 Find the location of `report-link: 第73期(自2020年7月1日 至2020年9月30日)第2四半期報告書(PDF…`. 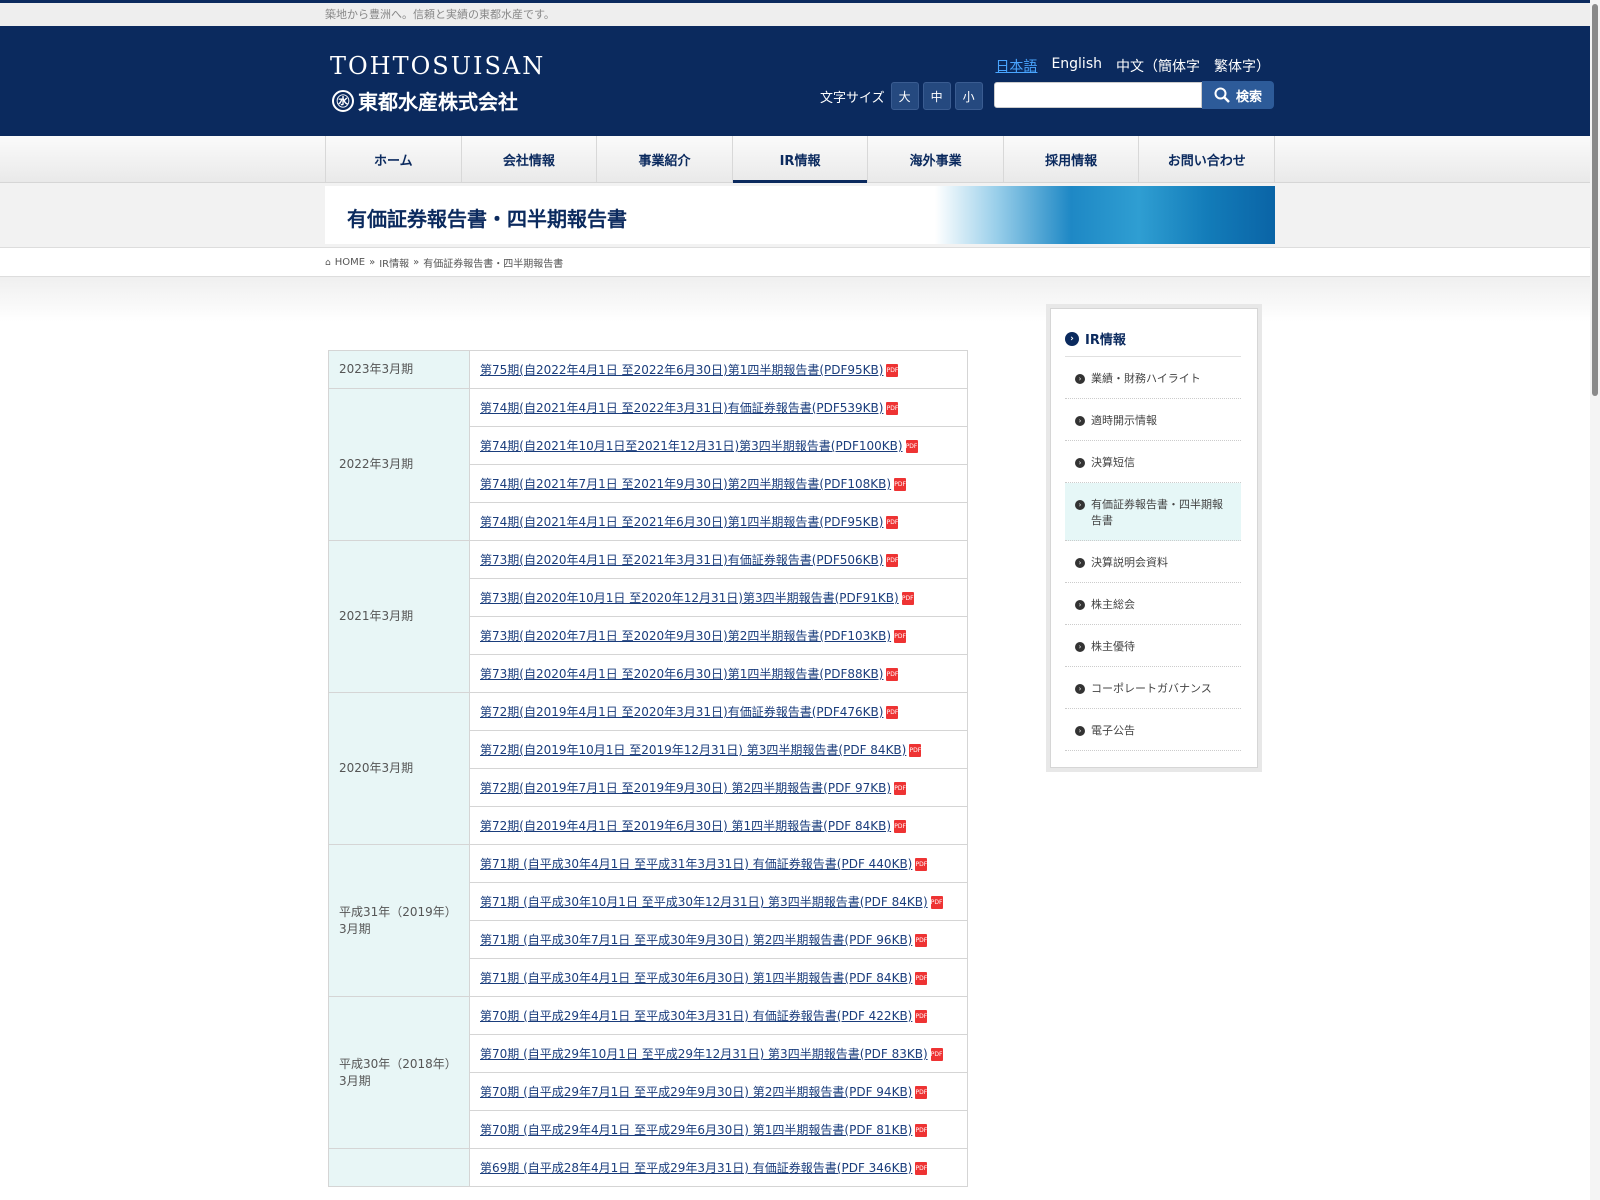

report-link: 第73期(自2020年7月1日 至2020年9月30日)第2四半期報告書(PDF… is located at coordinates (685, 636).